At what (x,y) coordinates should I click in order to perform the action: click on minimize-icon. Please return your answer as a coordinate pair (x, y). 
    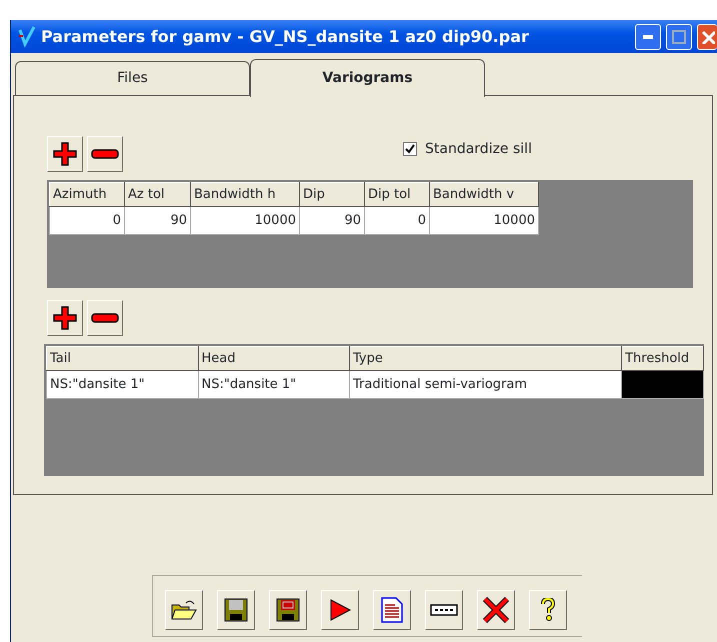
    Looking at the image, I should click on (648, 36).